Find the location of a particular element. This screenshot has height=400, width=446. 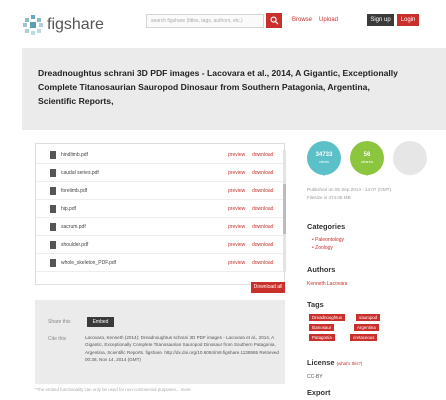

search-button is located at coordinates (274, 20).